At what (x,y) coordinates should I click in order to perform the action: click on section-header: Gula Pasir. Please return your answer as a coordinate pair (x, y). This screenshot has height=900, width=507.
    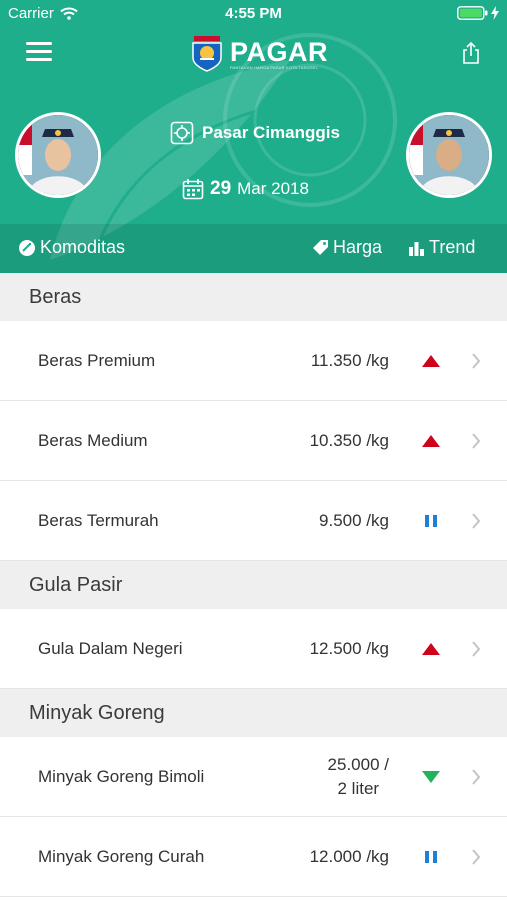
    Looking at the image, I should click on (253, 585).